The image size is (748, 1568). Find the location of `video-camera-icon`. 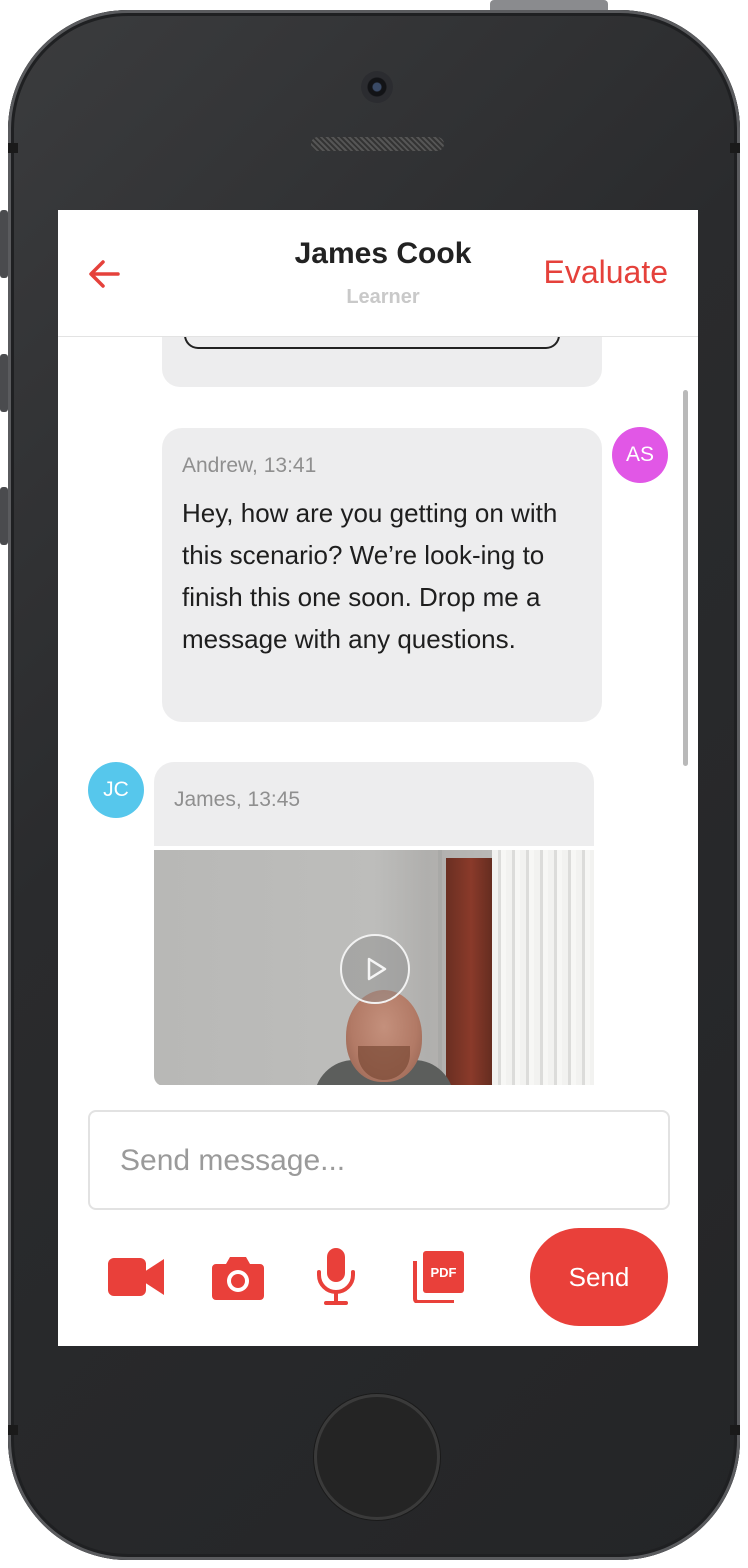

video-camera-icon is located at coordinates (136, 1277).